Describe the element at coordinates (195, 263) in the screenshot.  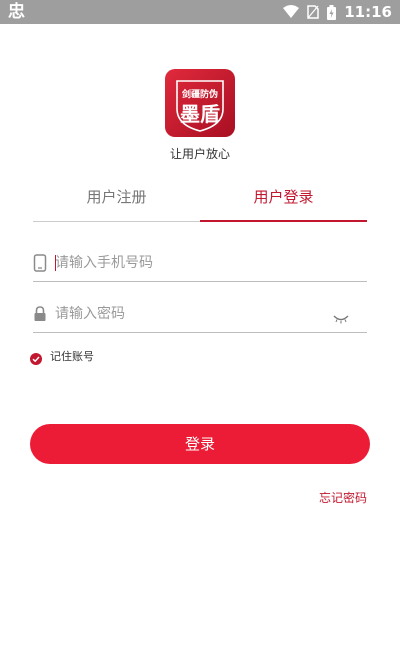
I see `phone-input` at that location.